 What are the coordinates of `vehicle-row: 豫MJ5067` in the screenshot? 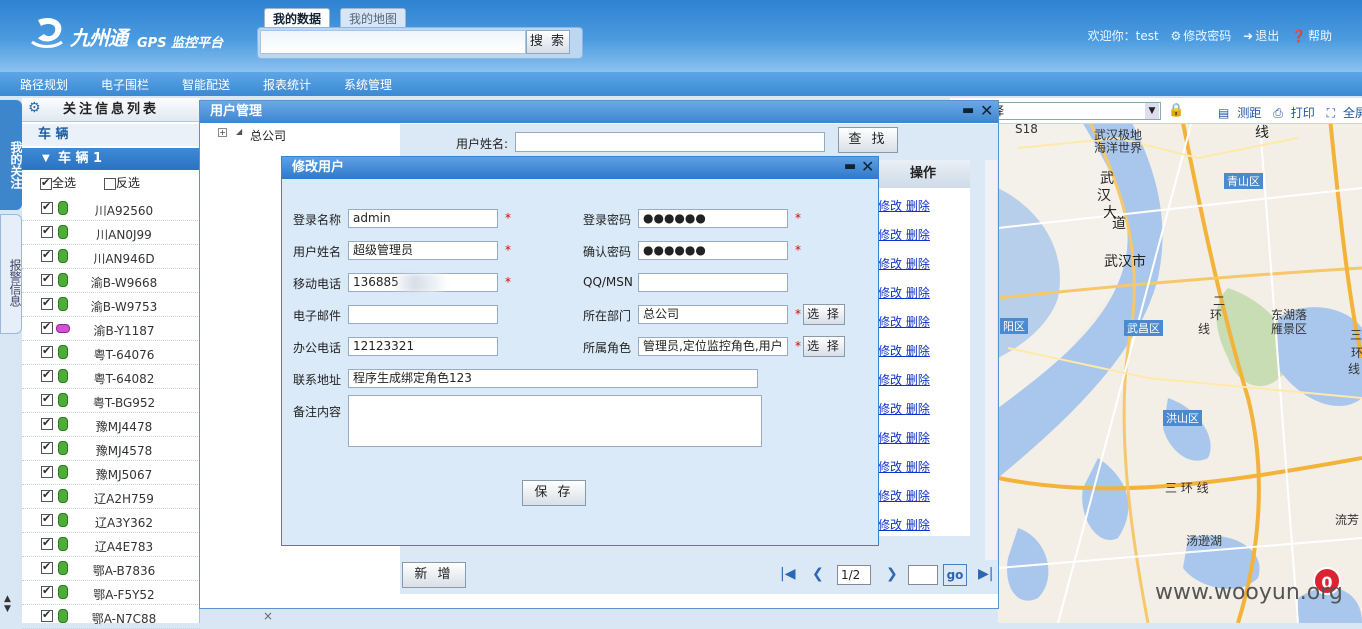 It's located at (111, 473).